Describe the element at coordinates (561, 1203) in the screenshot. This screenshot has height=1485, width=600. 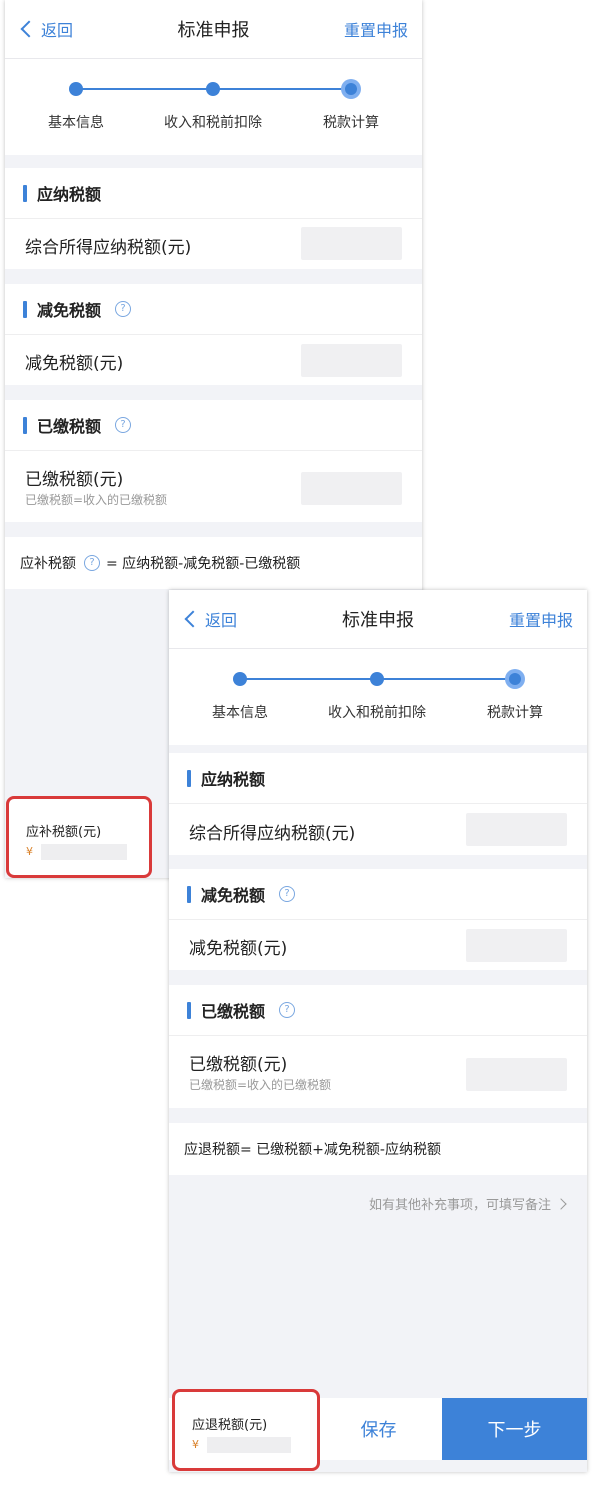
I see `chevron-right-icon` at that location.